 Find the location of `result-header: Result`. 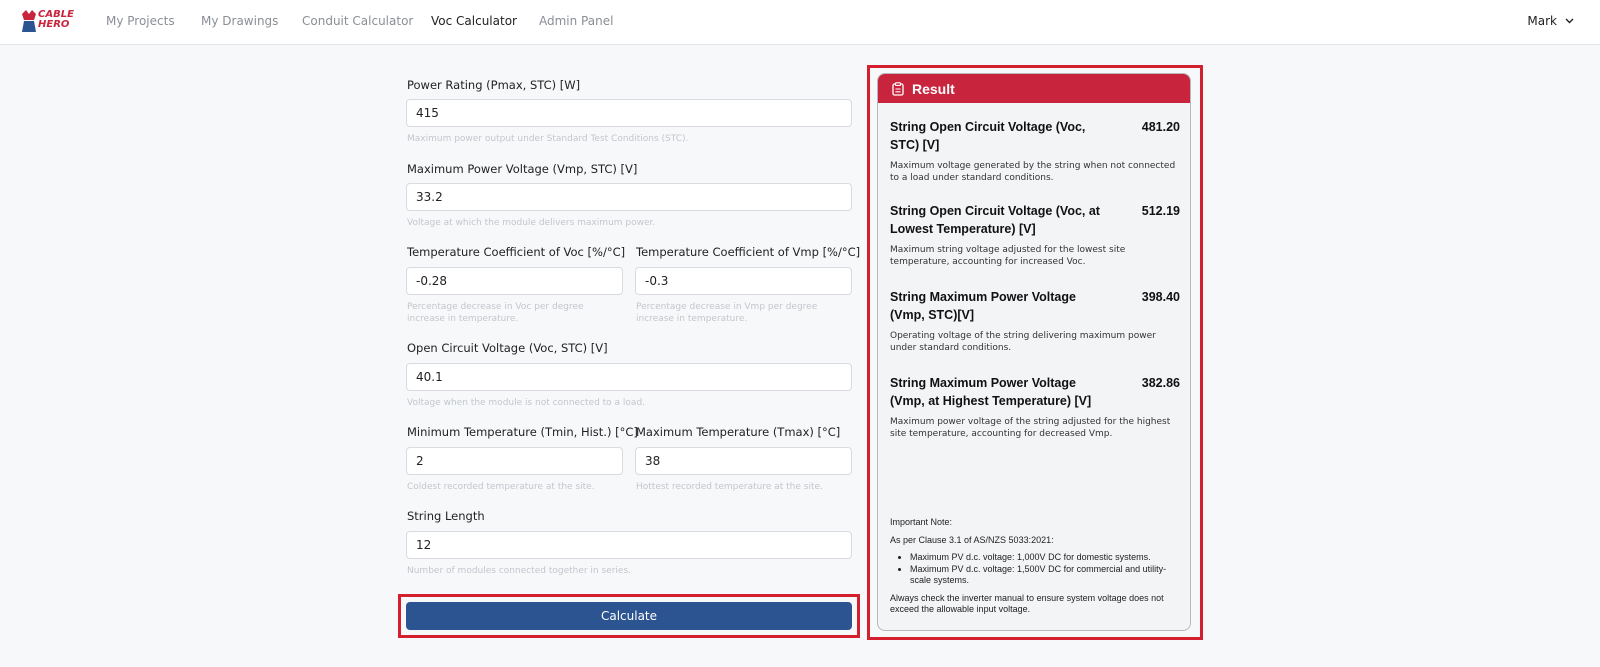

result-header: Result is located at coordinates (1034, 88).